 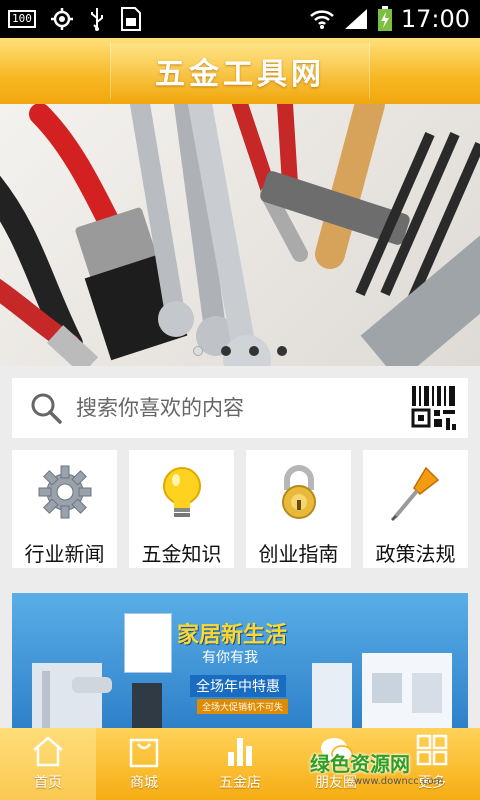 What do you see at coordinates (130, 19) in the screenshot?
I see `sim-icon` at bounding box center [130, 19].